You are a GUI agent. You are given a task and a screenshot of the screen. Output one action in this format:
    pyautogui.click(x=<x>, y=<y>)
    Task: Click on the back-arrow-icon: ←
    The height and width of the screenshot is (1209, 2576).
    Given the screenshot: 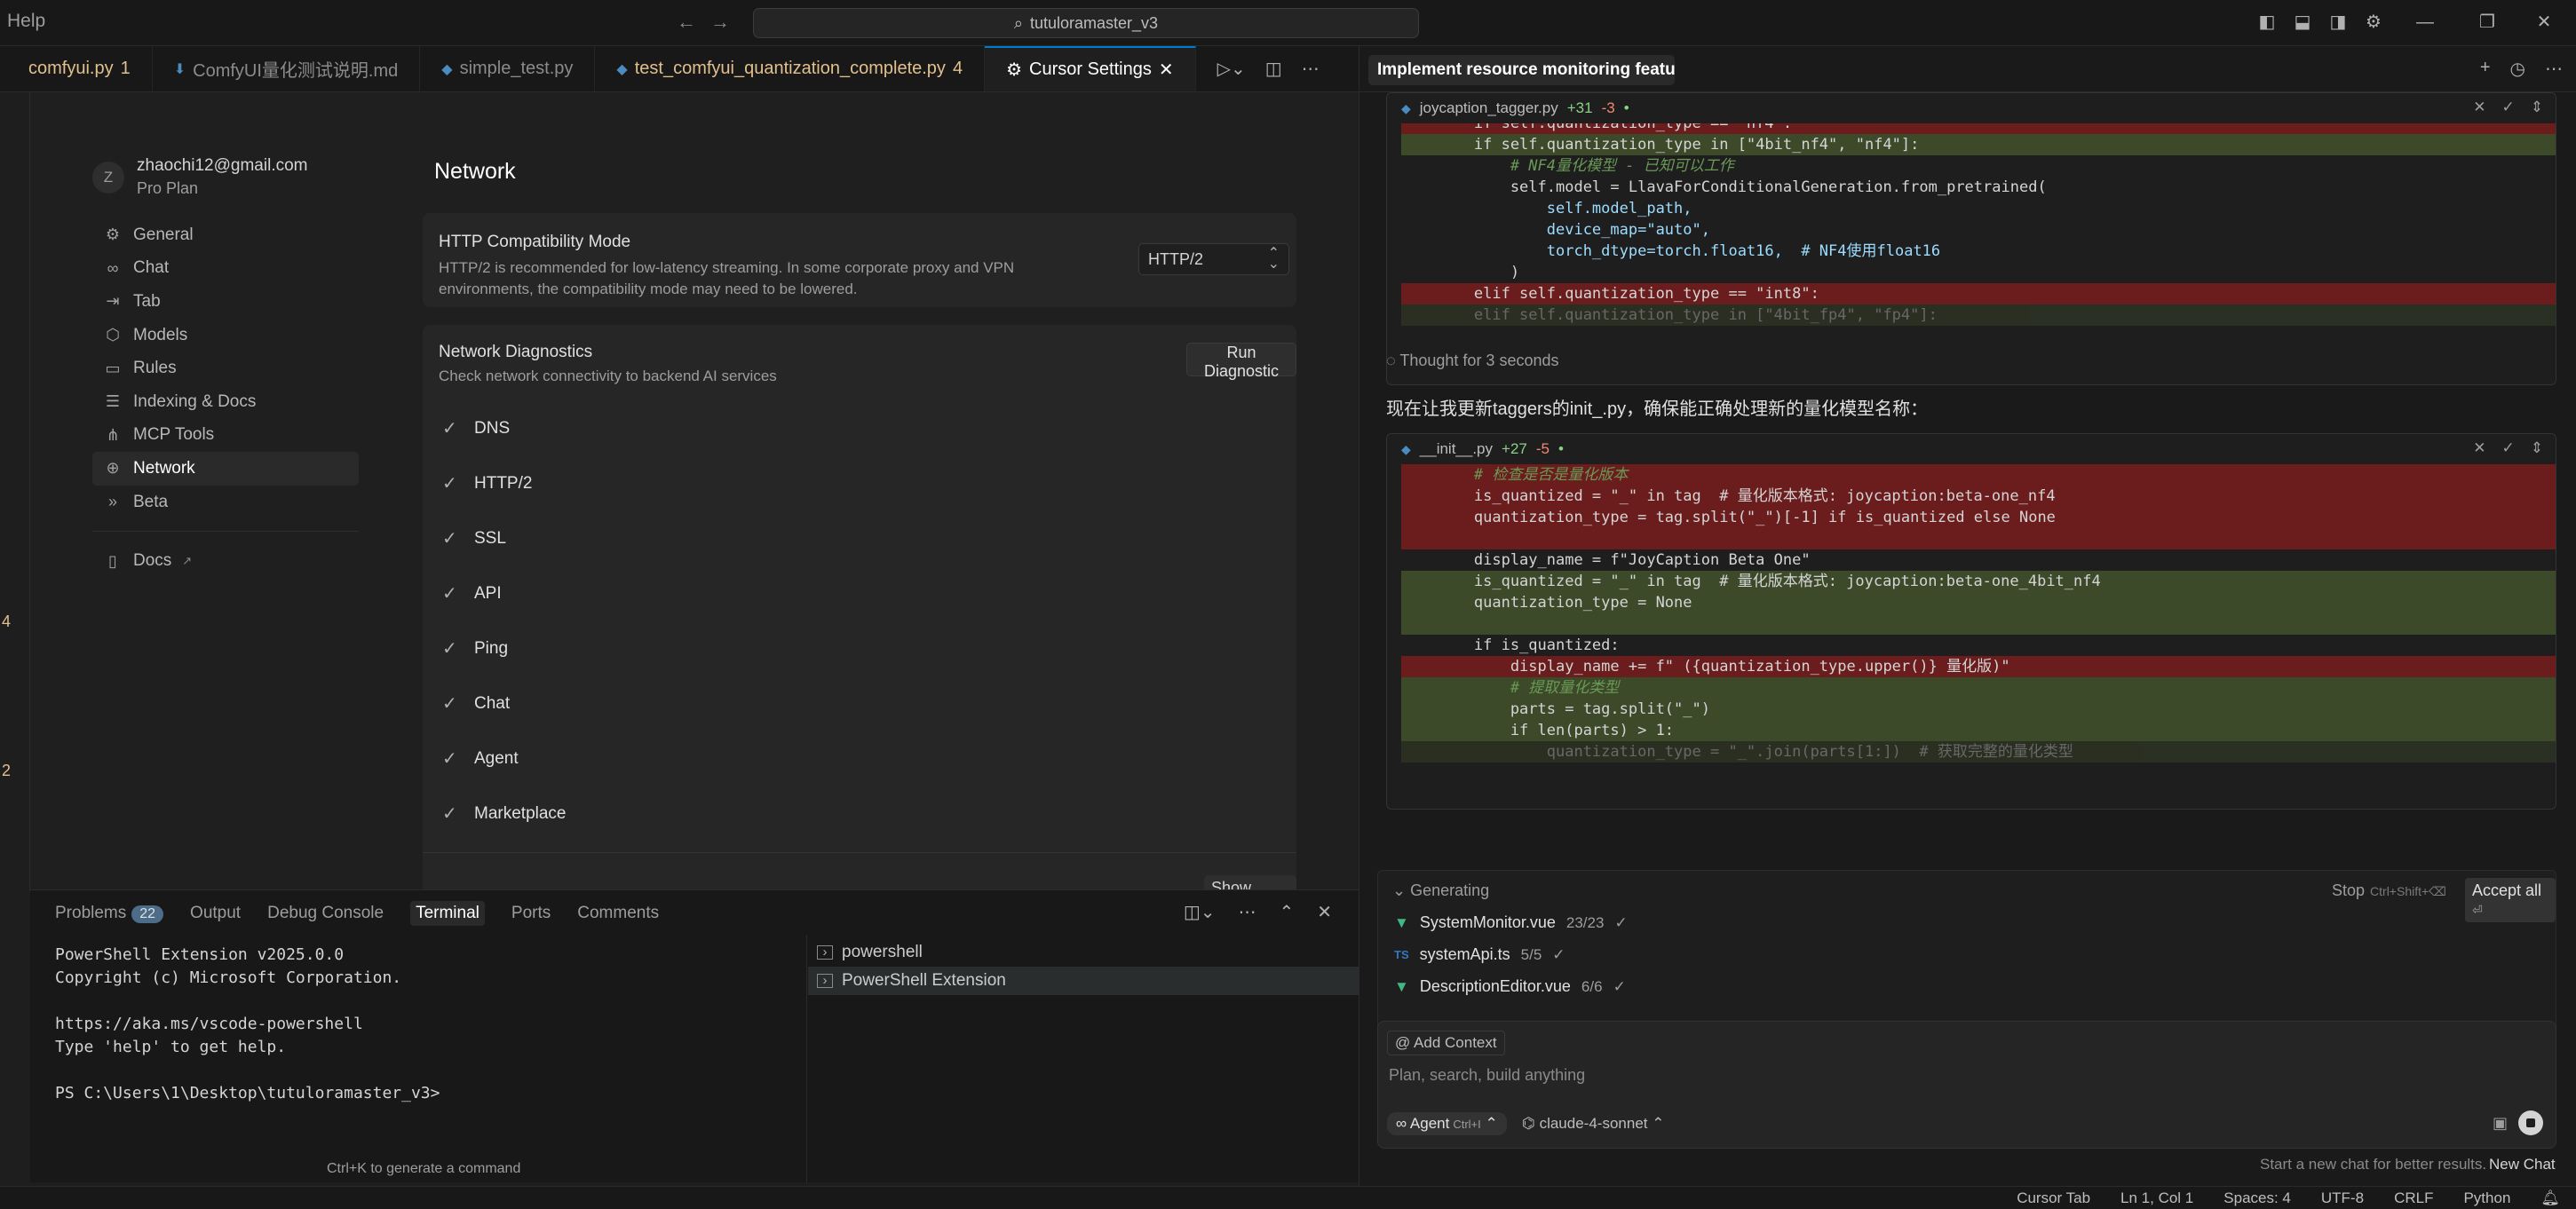 What is the action you would take?
    pyautogui.click(x=687, y=22)
    